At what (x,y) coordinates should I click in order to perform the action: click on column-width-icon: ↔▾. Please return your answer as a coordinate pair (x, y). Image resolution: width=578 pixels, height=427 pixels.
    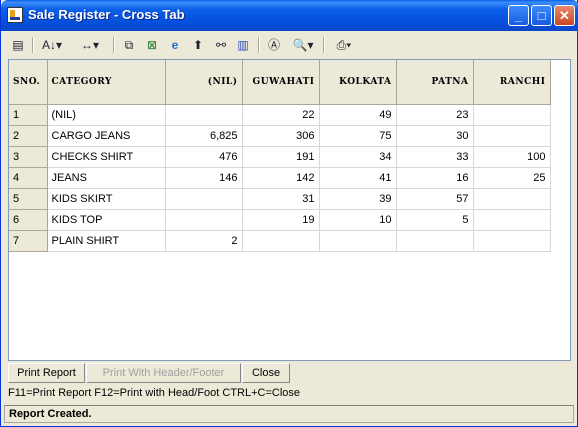
    Looking at the image, I should click on (90, 45).